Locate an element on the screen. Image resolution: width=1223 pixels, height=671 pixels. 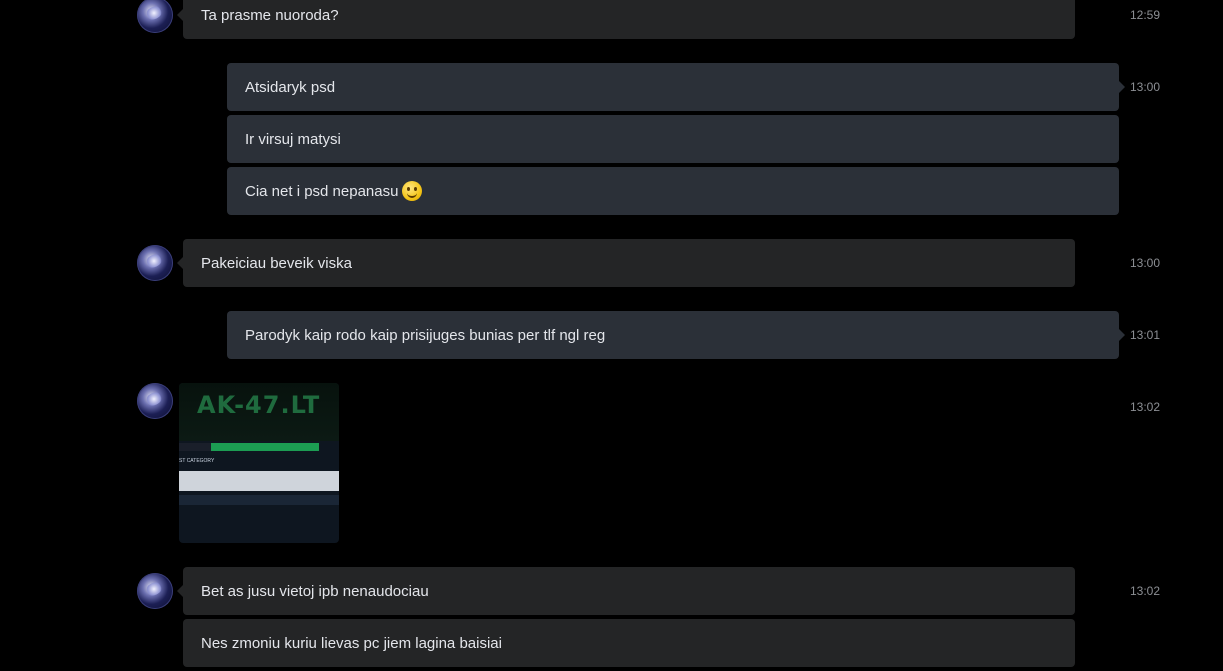
slightly-smiling-face-icon is located at coordinates (412, 191).